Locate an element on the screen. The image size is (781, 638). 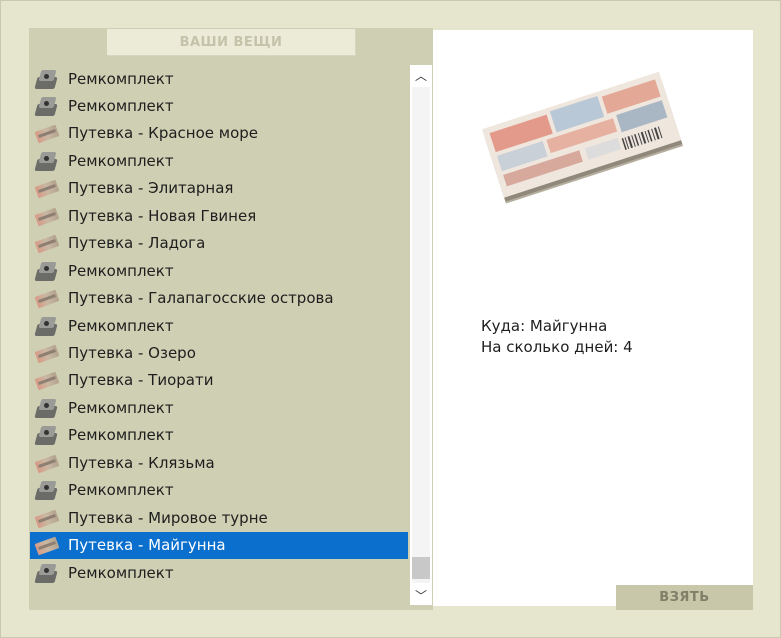
scroll-down-arrow-icon: ﹀ is located at coordinates (421, 595).